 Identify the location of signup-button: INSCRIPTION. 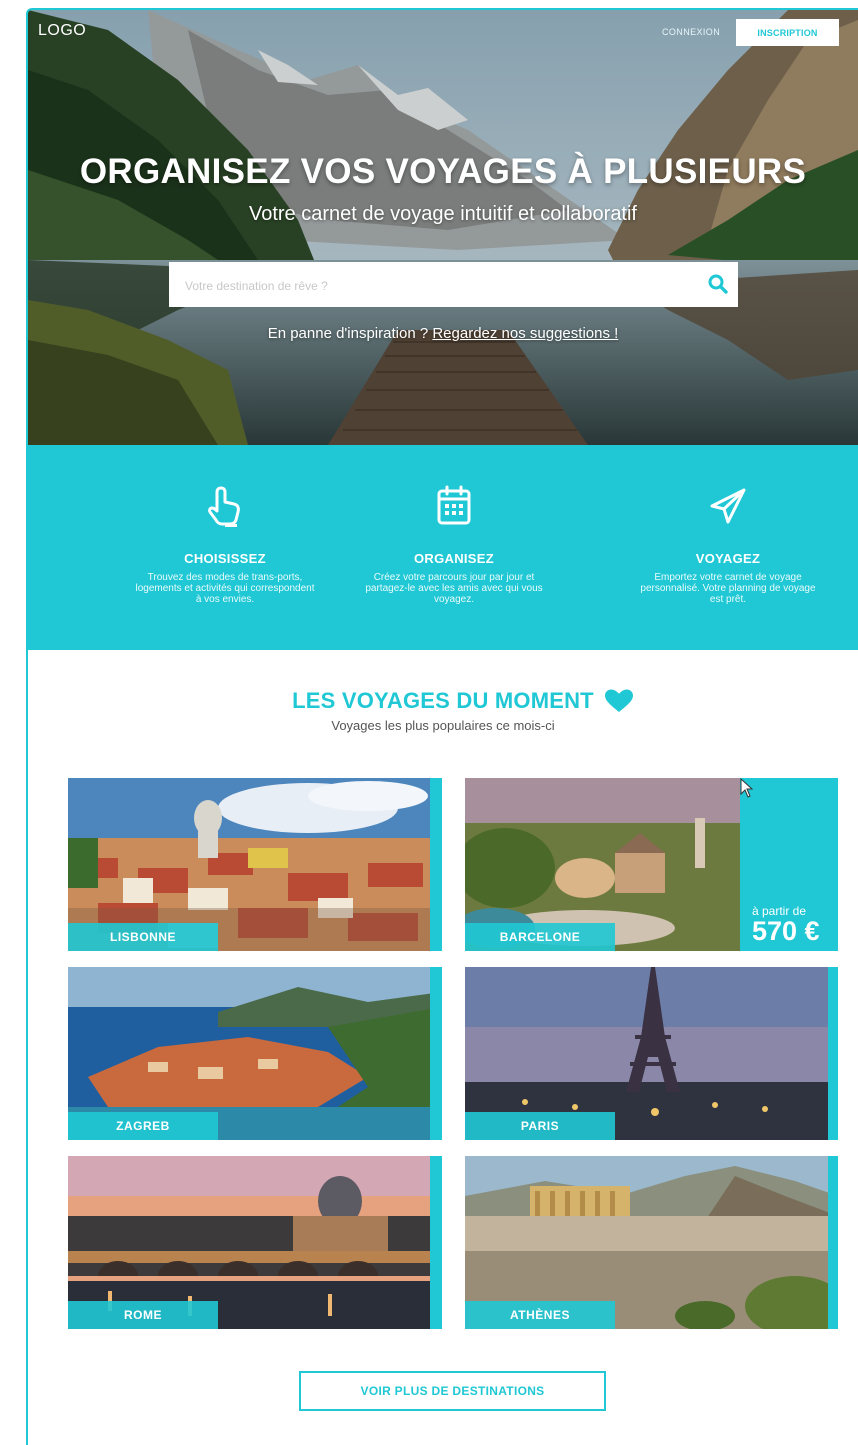
(787, 32).